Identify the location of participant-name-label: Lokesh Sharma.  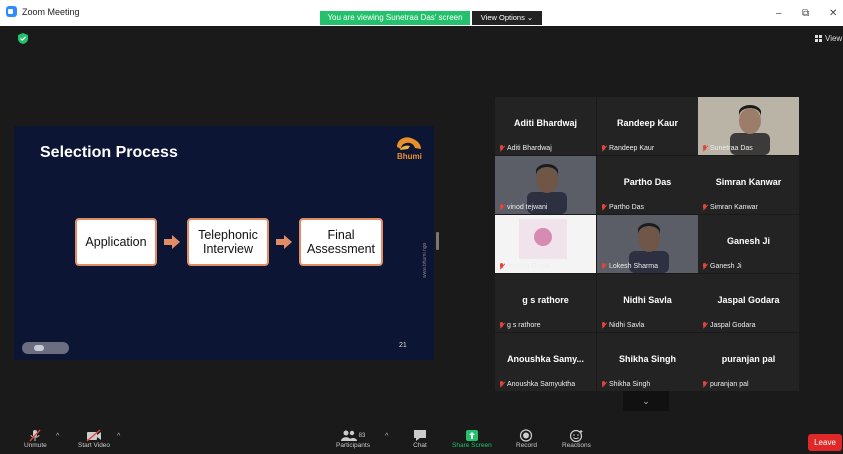
(629, 266).